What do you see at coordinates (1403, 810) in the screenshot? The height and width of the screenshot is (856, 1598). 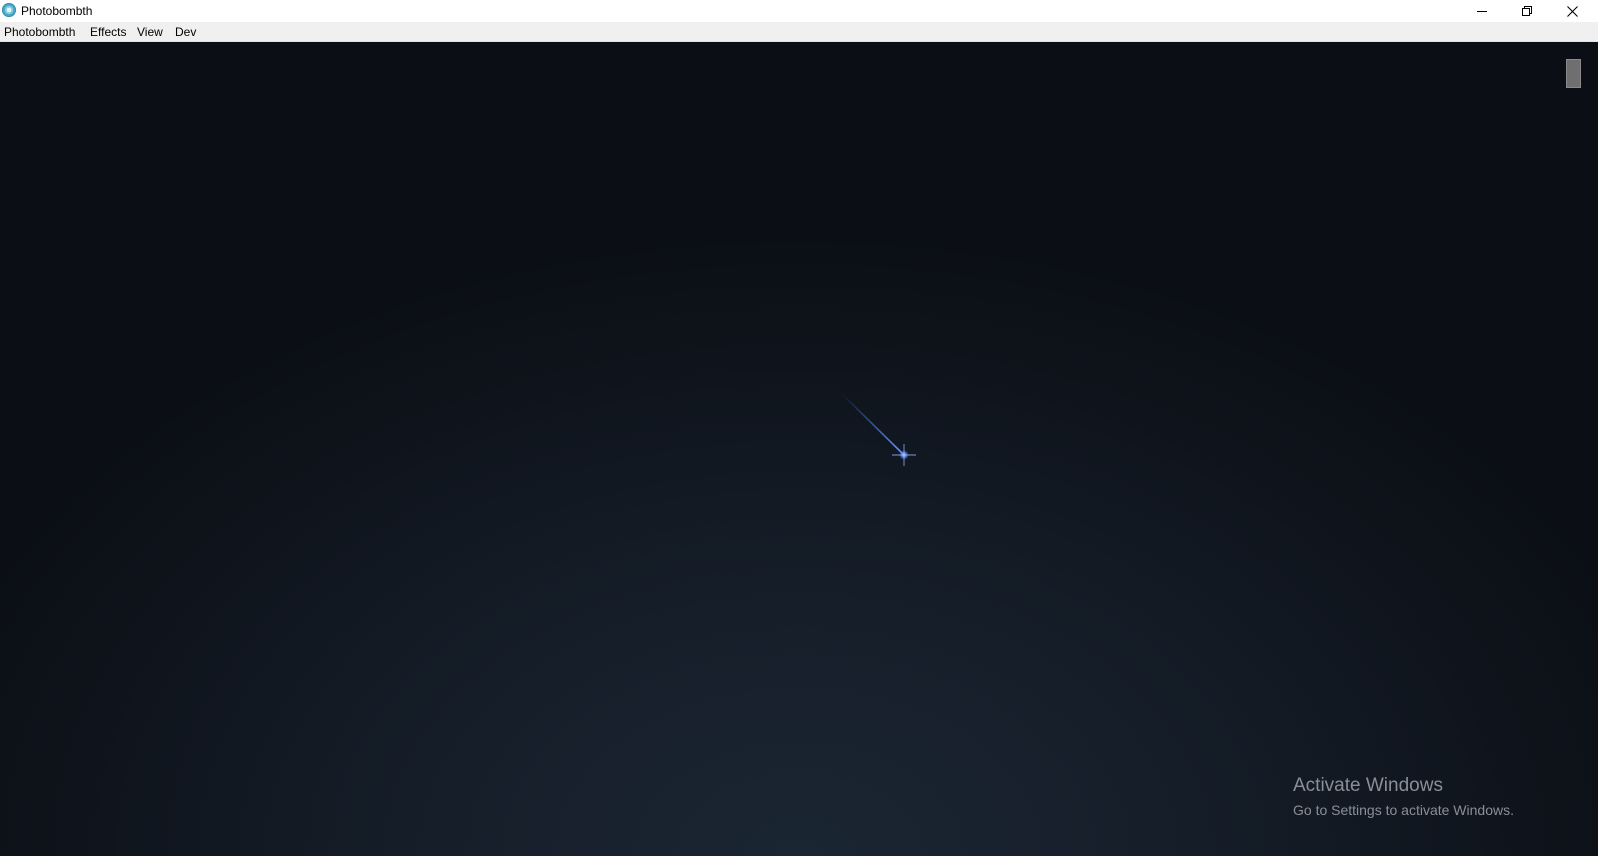 I see `activation-watermark-subtitle: Go to Settings to activate Windows.` at bounding box center [1403, 810].